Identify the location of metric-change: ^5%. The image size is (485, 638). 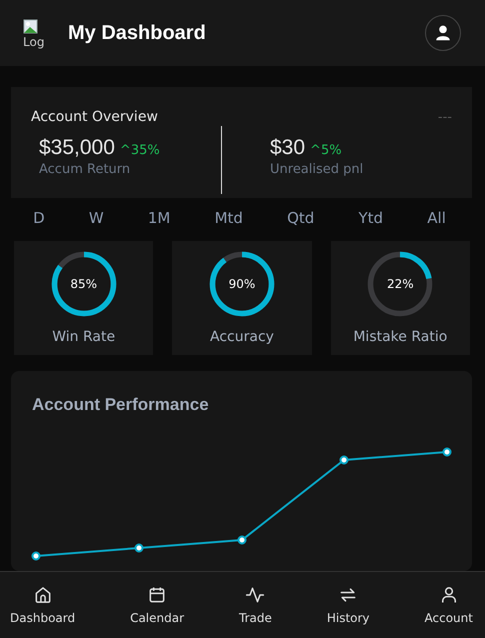
(326, 150).